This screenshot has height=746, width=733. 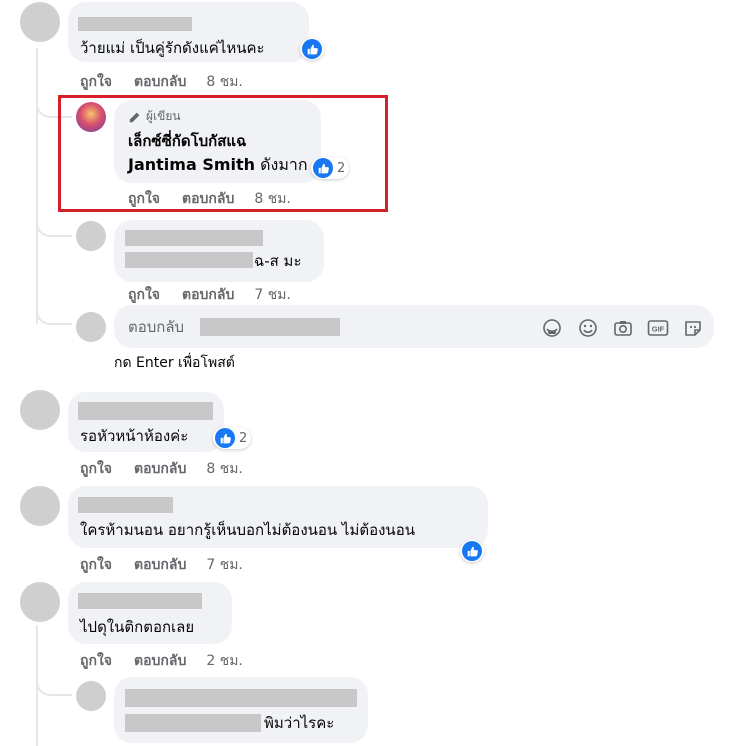 I want to click on reply-input-prefix: ตอบกลับ, so click(x=156, y=327).